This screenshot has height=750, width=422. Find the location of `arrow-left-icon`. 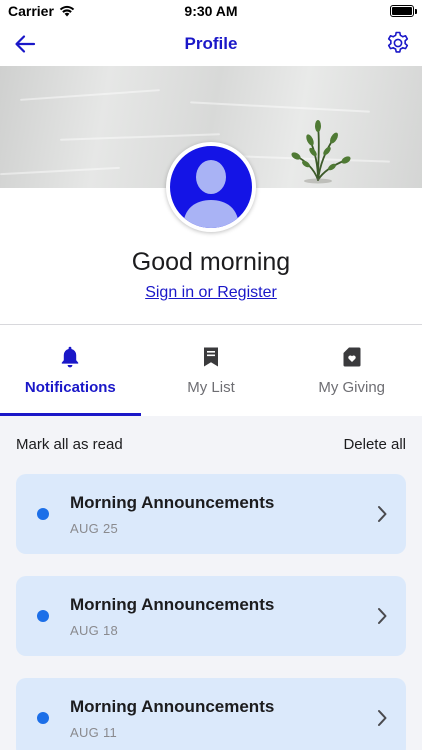

arrow-left-icon is located at coordinates (25, 44).